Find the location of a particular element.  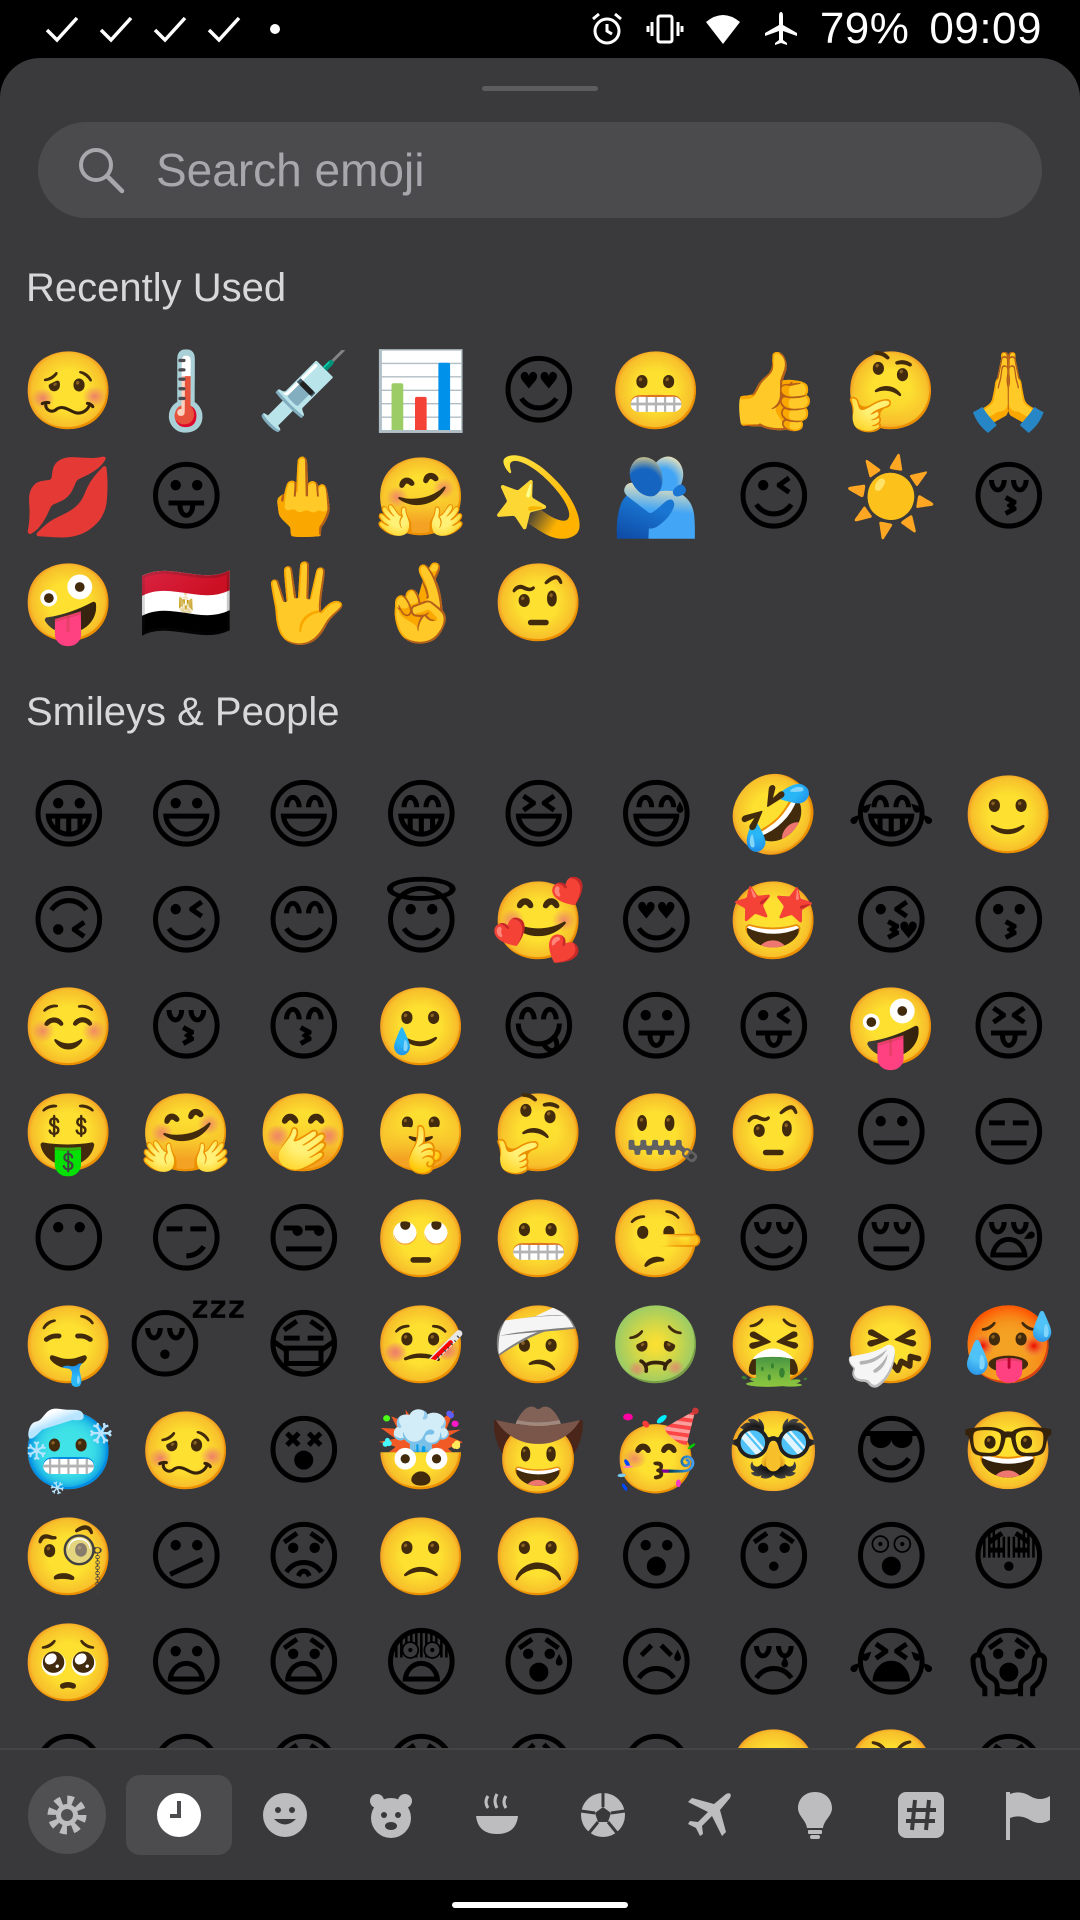

emoji-key: 😴 is located at coordinates (186, 1345).